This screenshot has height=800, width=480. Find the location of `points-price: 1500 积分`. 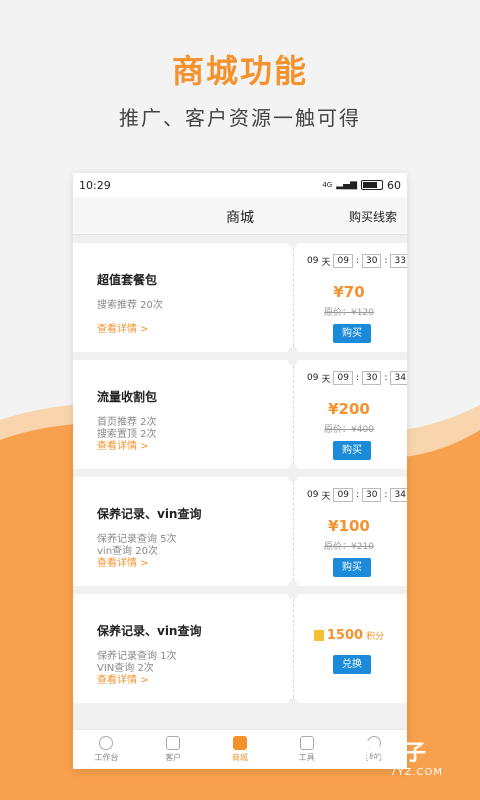

points-price: 1500 积分 is located at coordinates (349, 635).